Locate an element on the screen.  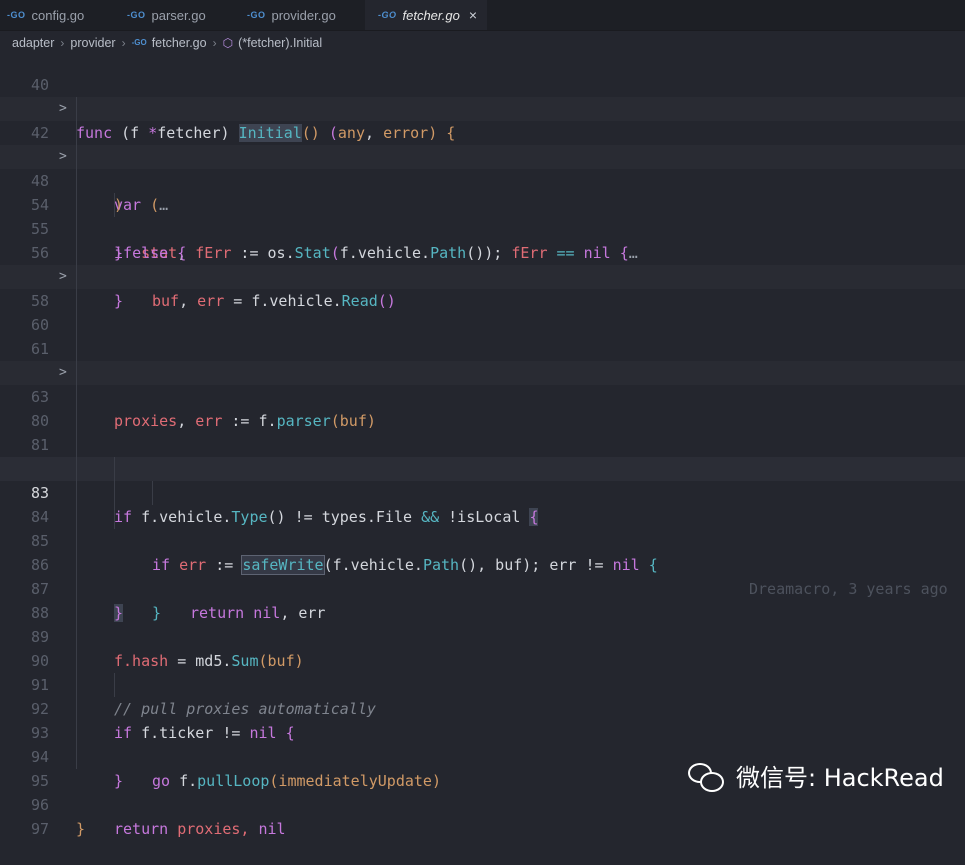
code-line: 86 } is located at coordinates (482, 575).